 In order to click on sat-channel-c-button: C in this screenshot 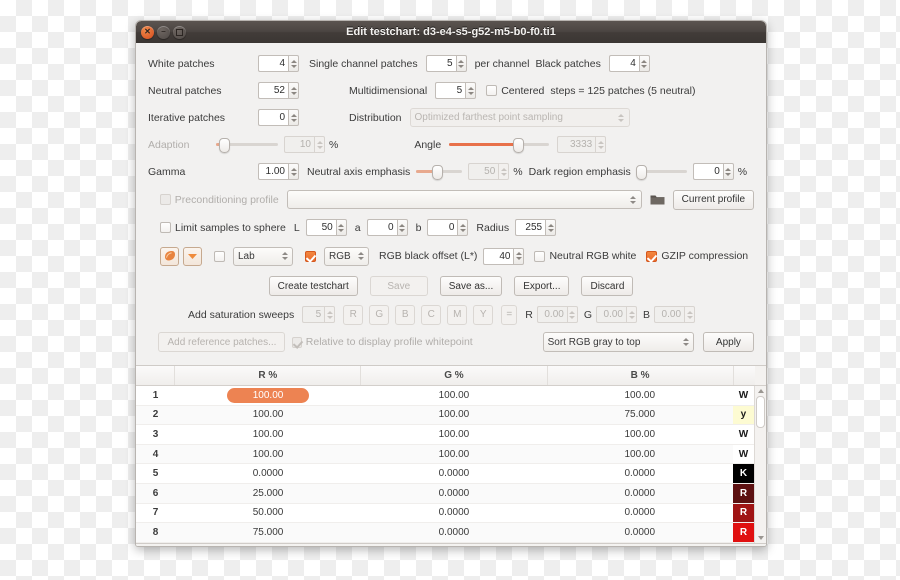, I will do `click(431, 314)`.